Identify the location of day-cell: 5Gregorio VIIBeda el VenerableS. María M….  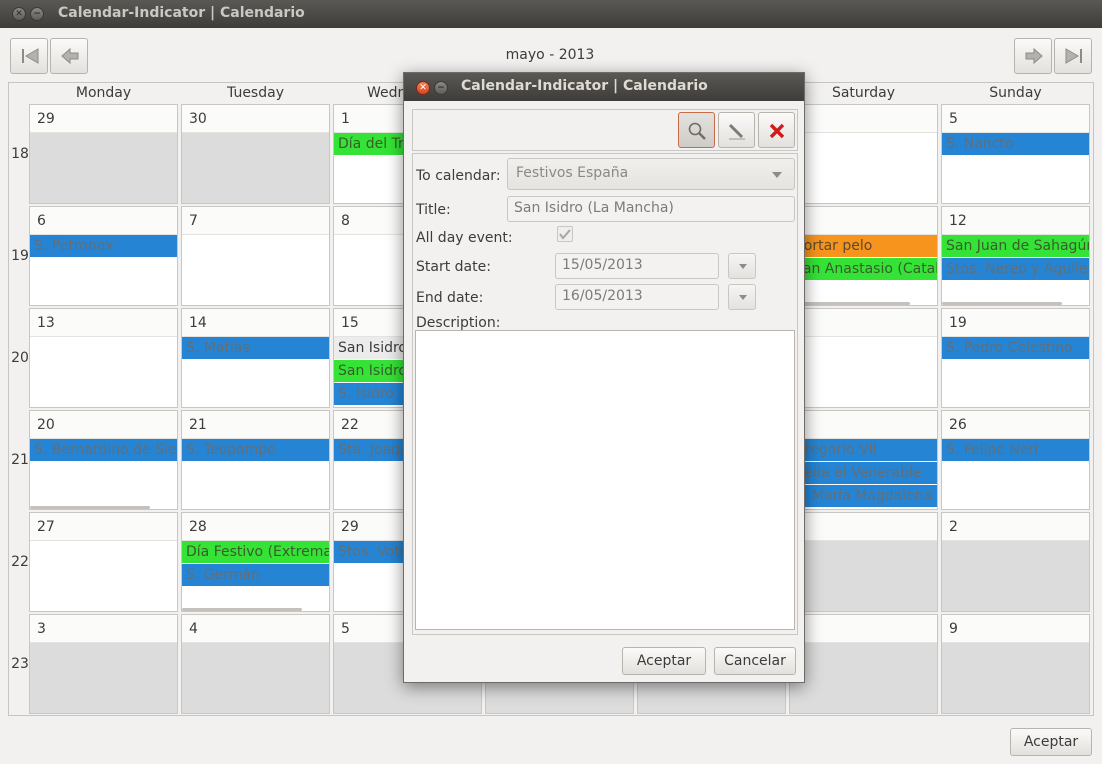
(863, 460).